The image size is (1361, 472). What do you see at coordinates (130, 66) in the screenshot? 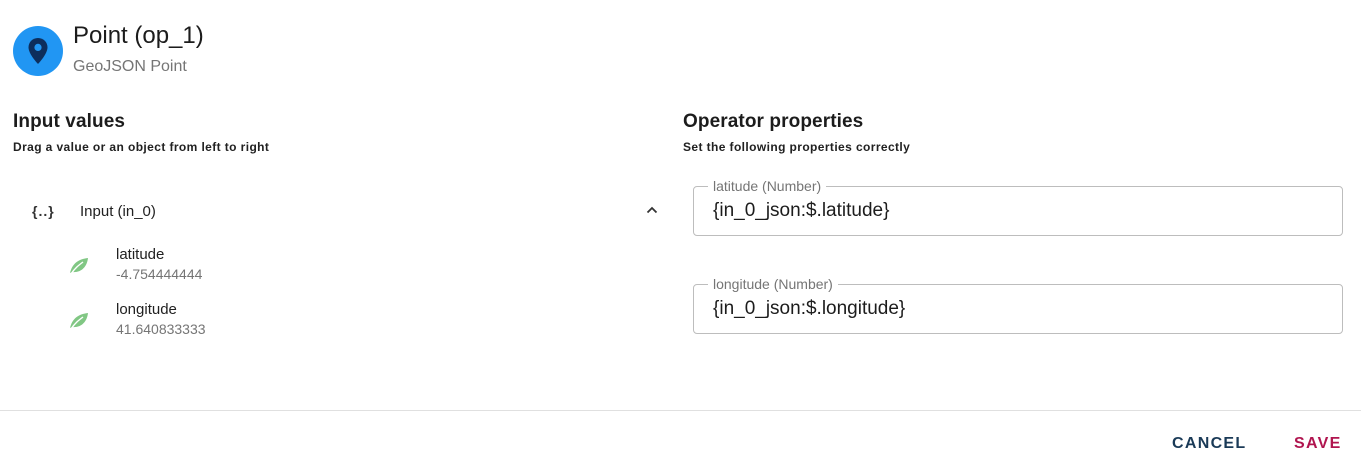
I see `page-subtitle: GeoJSON Point` at bounding box center [130, 66].